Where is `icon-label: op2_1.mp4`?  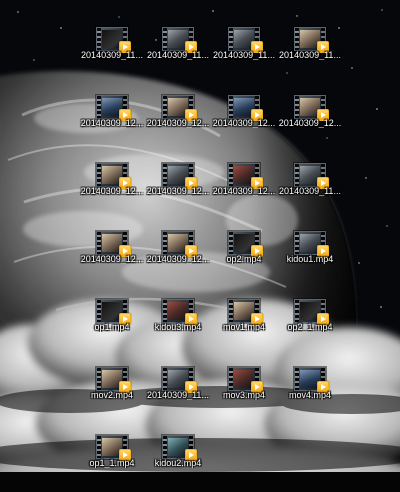 icon-label: op2_1.mp4 is located at coordinates (310, 327).